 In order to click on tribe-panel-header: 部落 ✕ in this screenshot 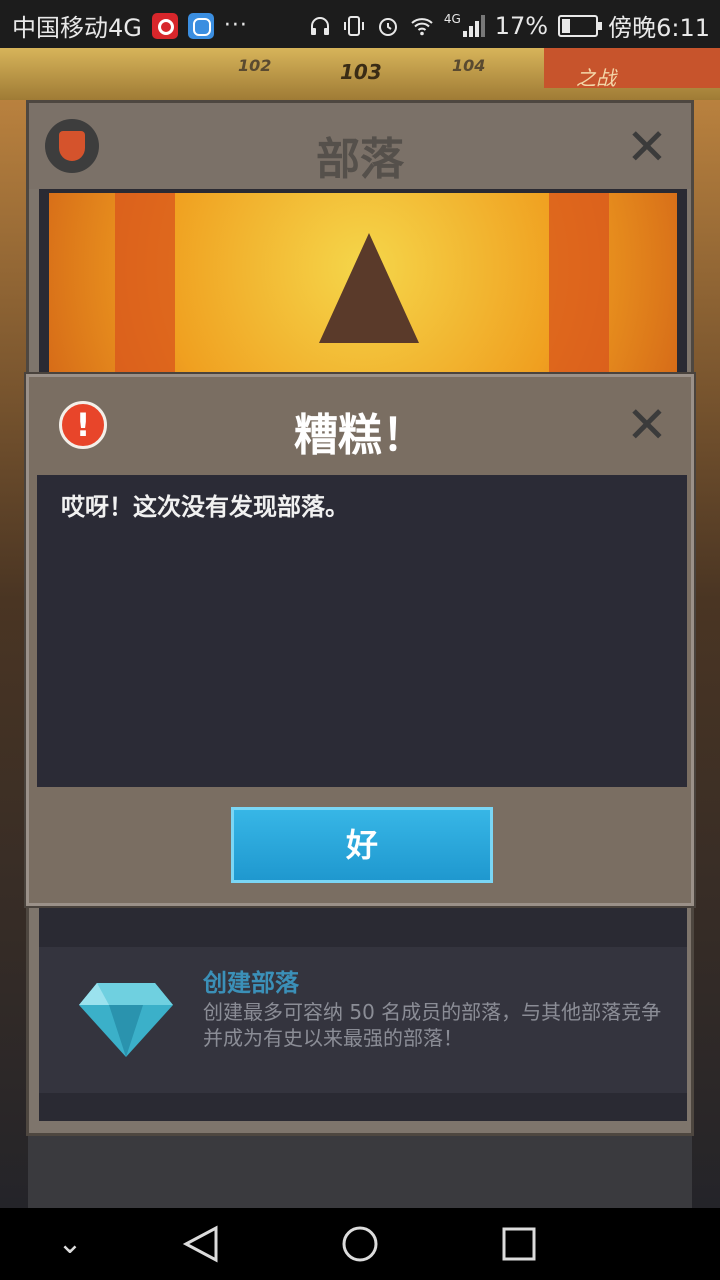, I will do `click(360, 146)`.